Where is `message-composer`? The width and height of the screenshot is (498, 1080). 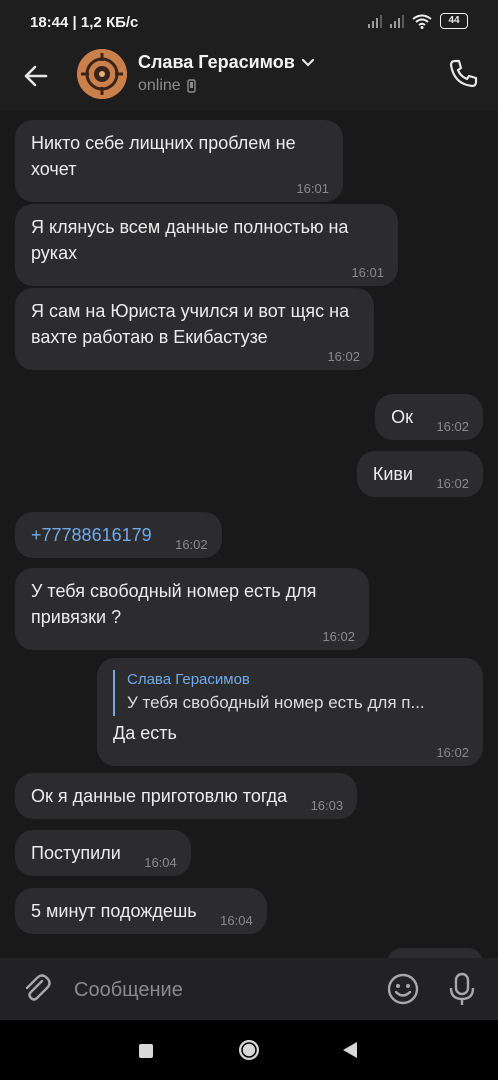
message-composer is located at coordinates (249, 989).